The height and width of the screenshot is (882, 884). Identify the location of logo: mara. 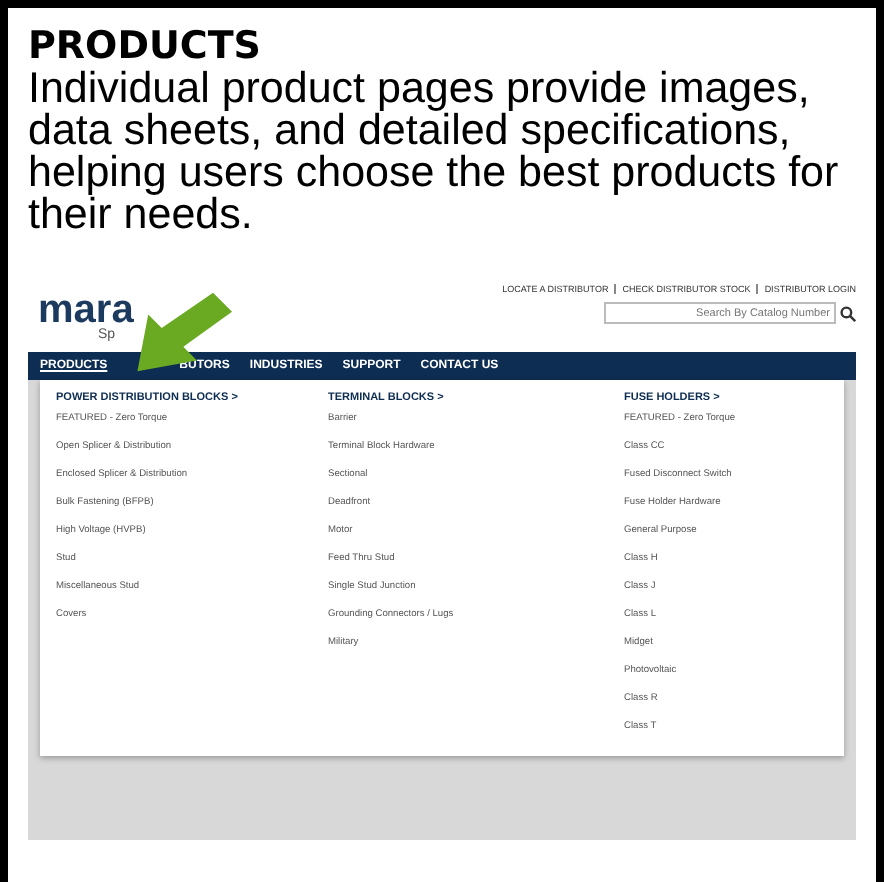
(86, 310).